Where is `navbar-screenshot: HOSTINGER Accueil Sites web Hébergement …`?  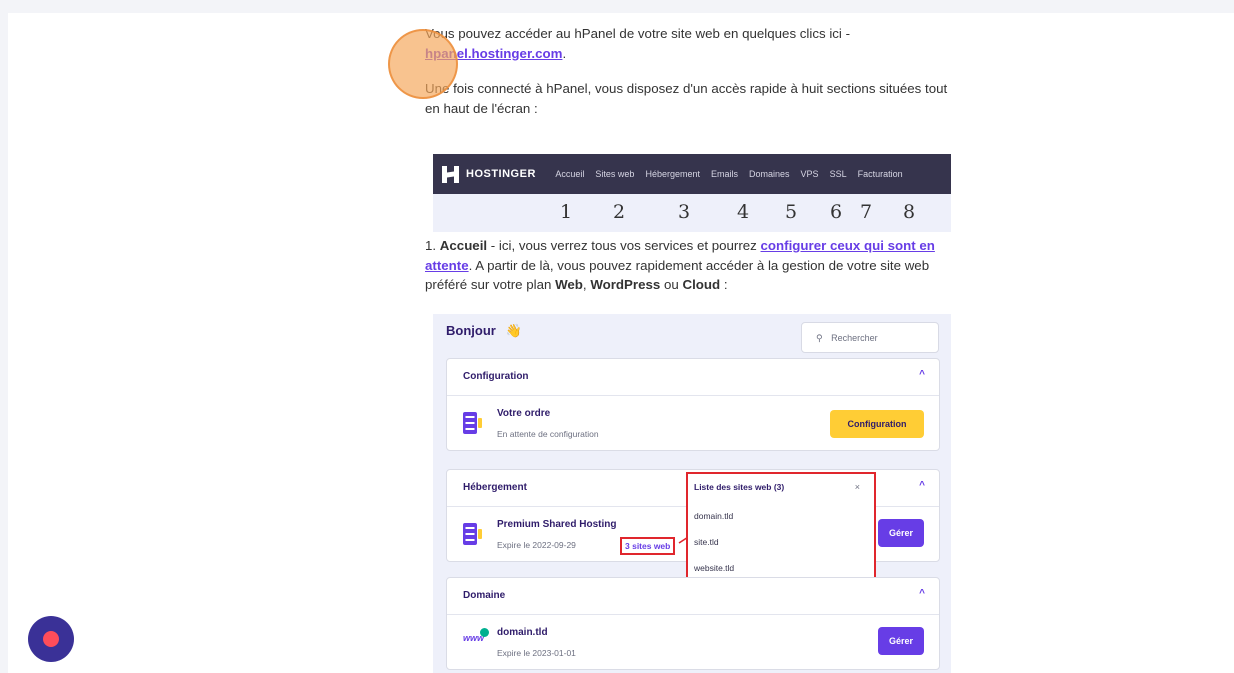
navbar-screenshot: HOSTINGER Accueil Sites web Hébergement … is located at coordinates (692, 193).